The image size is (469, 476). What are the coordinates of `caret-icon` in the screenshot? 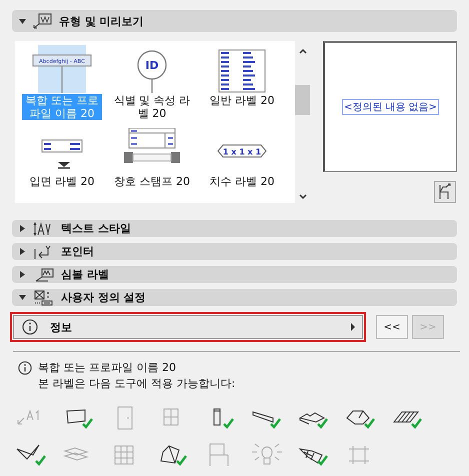 It's located at (353, 327).